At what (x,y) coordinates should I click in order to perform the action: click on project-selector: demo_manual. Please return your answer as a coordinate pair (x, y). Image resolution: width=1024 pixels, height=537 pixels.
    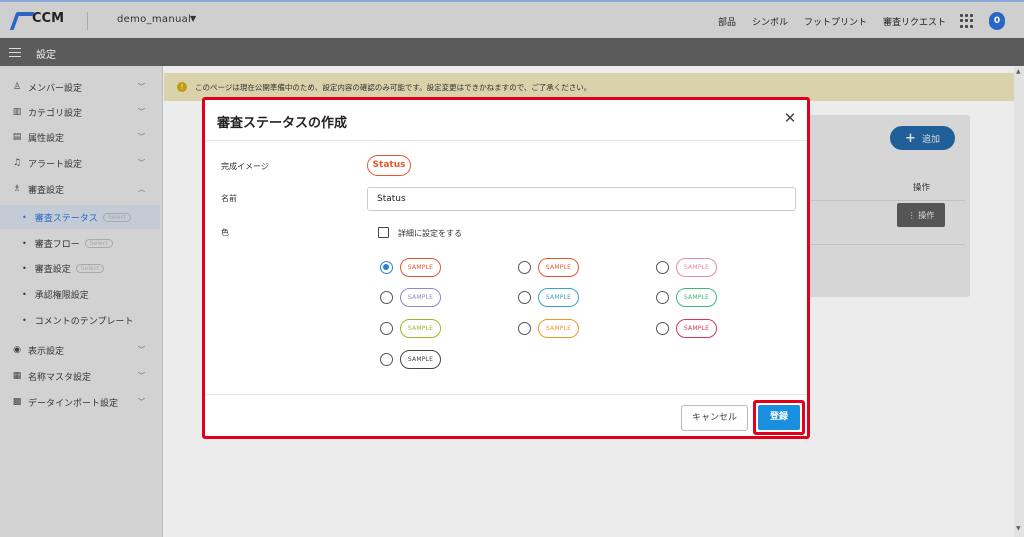
    Looking at the image, I should click on (154, 19).